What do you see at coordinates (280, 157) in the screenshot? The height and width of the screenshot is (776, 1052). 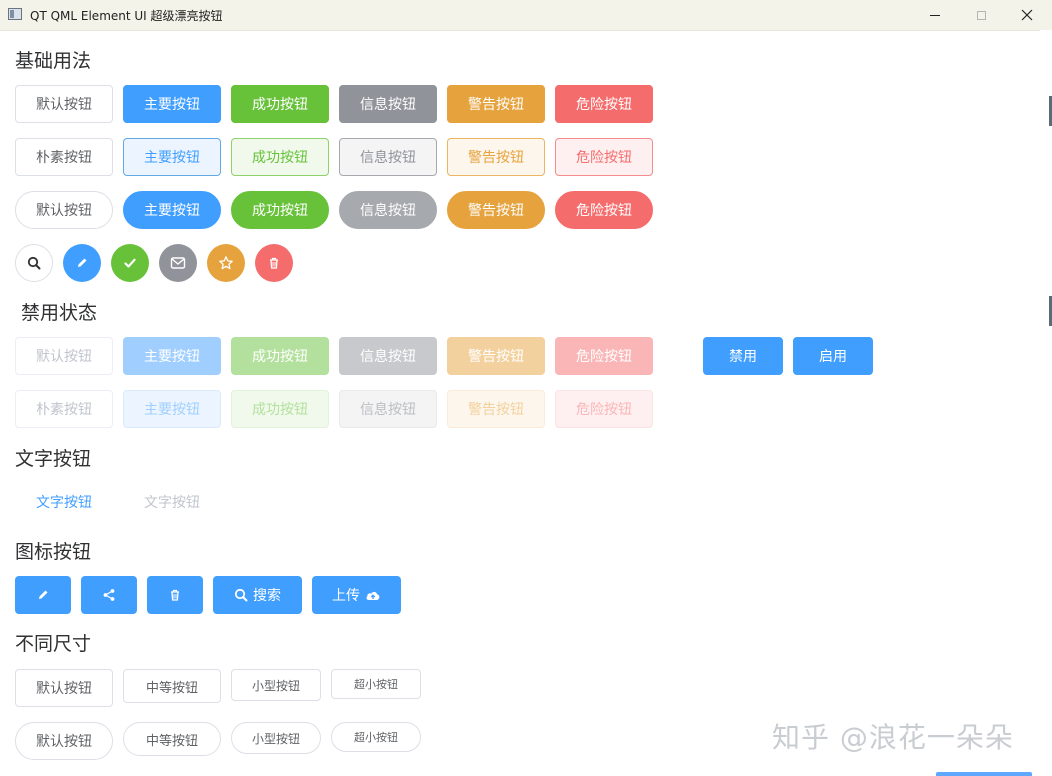 I see `plain-success-button: 成功按钮` at bounding box center [280, 157].